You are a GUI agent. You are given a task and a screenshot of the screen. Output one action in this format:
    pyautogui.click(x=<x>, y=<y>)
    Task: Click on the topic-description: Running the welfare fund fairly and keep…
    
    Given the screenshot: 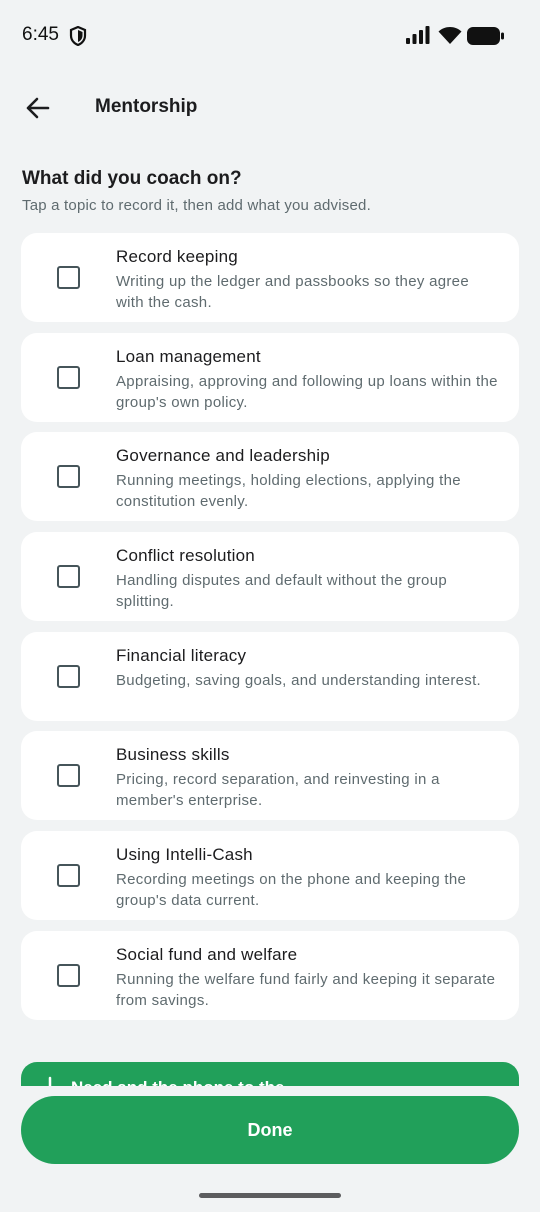 What is the action you would take?
    pyautogui.click(x=306, y=989)
    